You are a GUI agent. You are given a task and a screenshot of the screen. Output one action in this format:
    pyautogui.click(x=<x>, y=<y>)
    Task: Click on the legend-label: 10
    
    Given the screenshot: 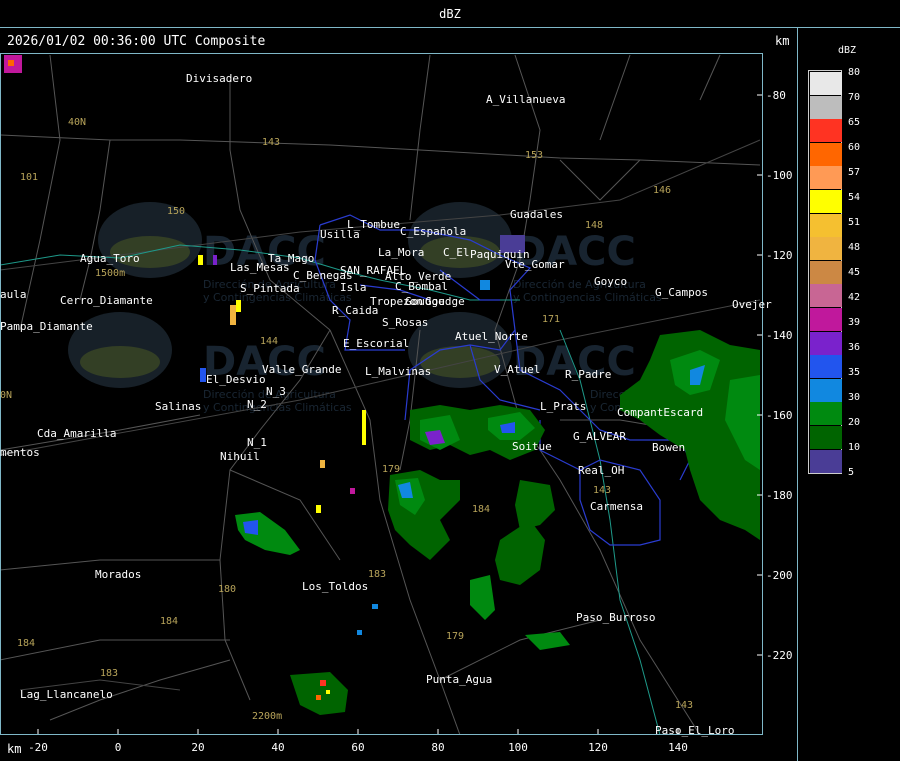 What is the action you would take?
    pyautogui.click(x=854, y=447)
    